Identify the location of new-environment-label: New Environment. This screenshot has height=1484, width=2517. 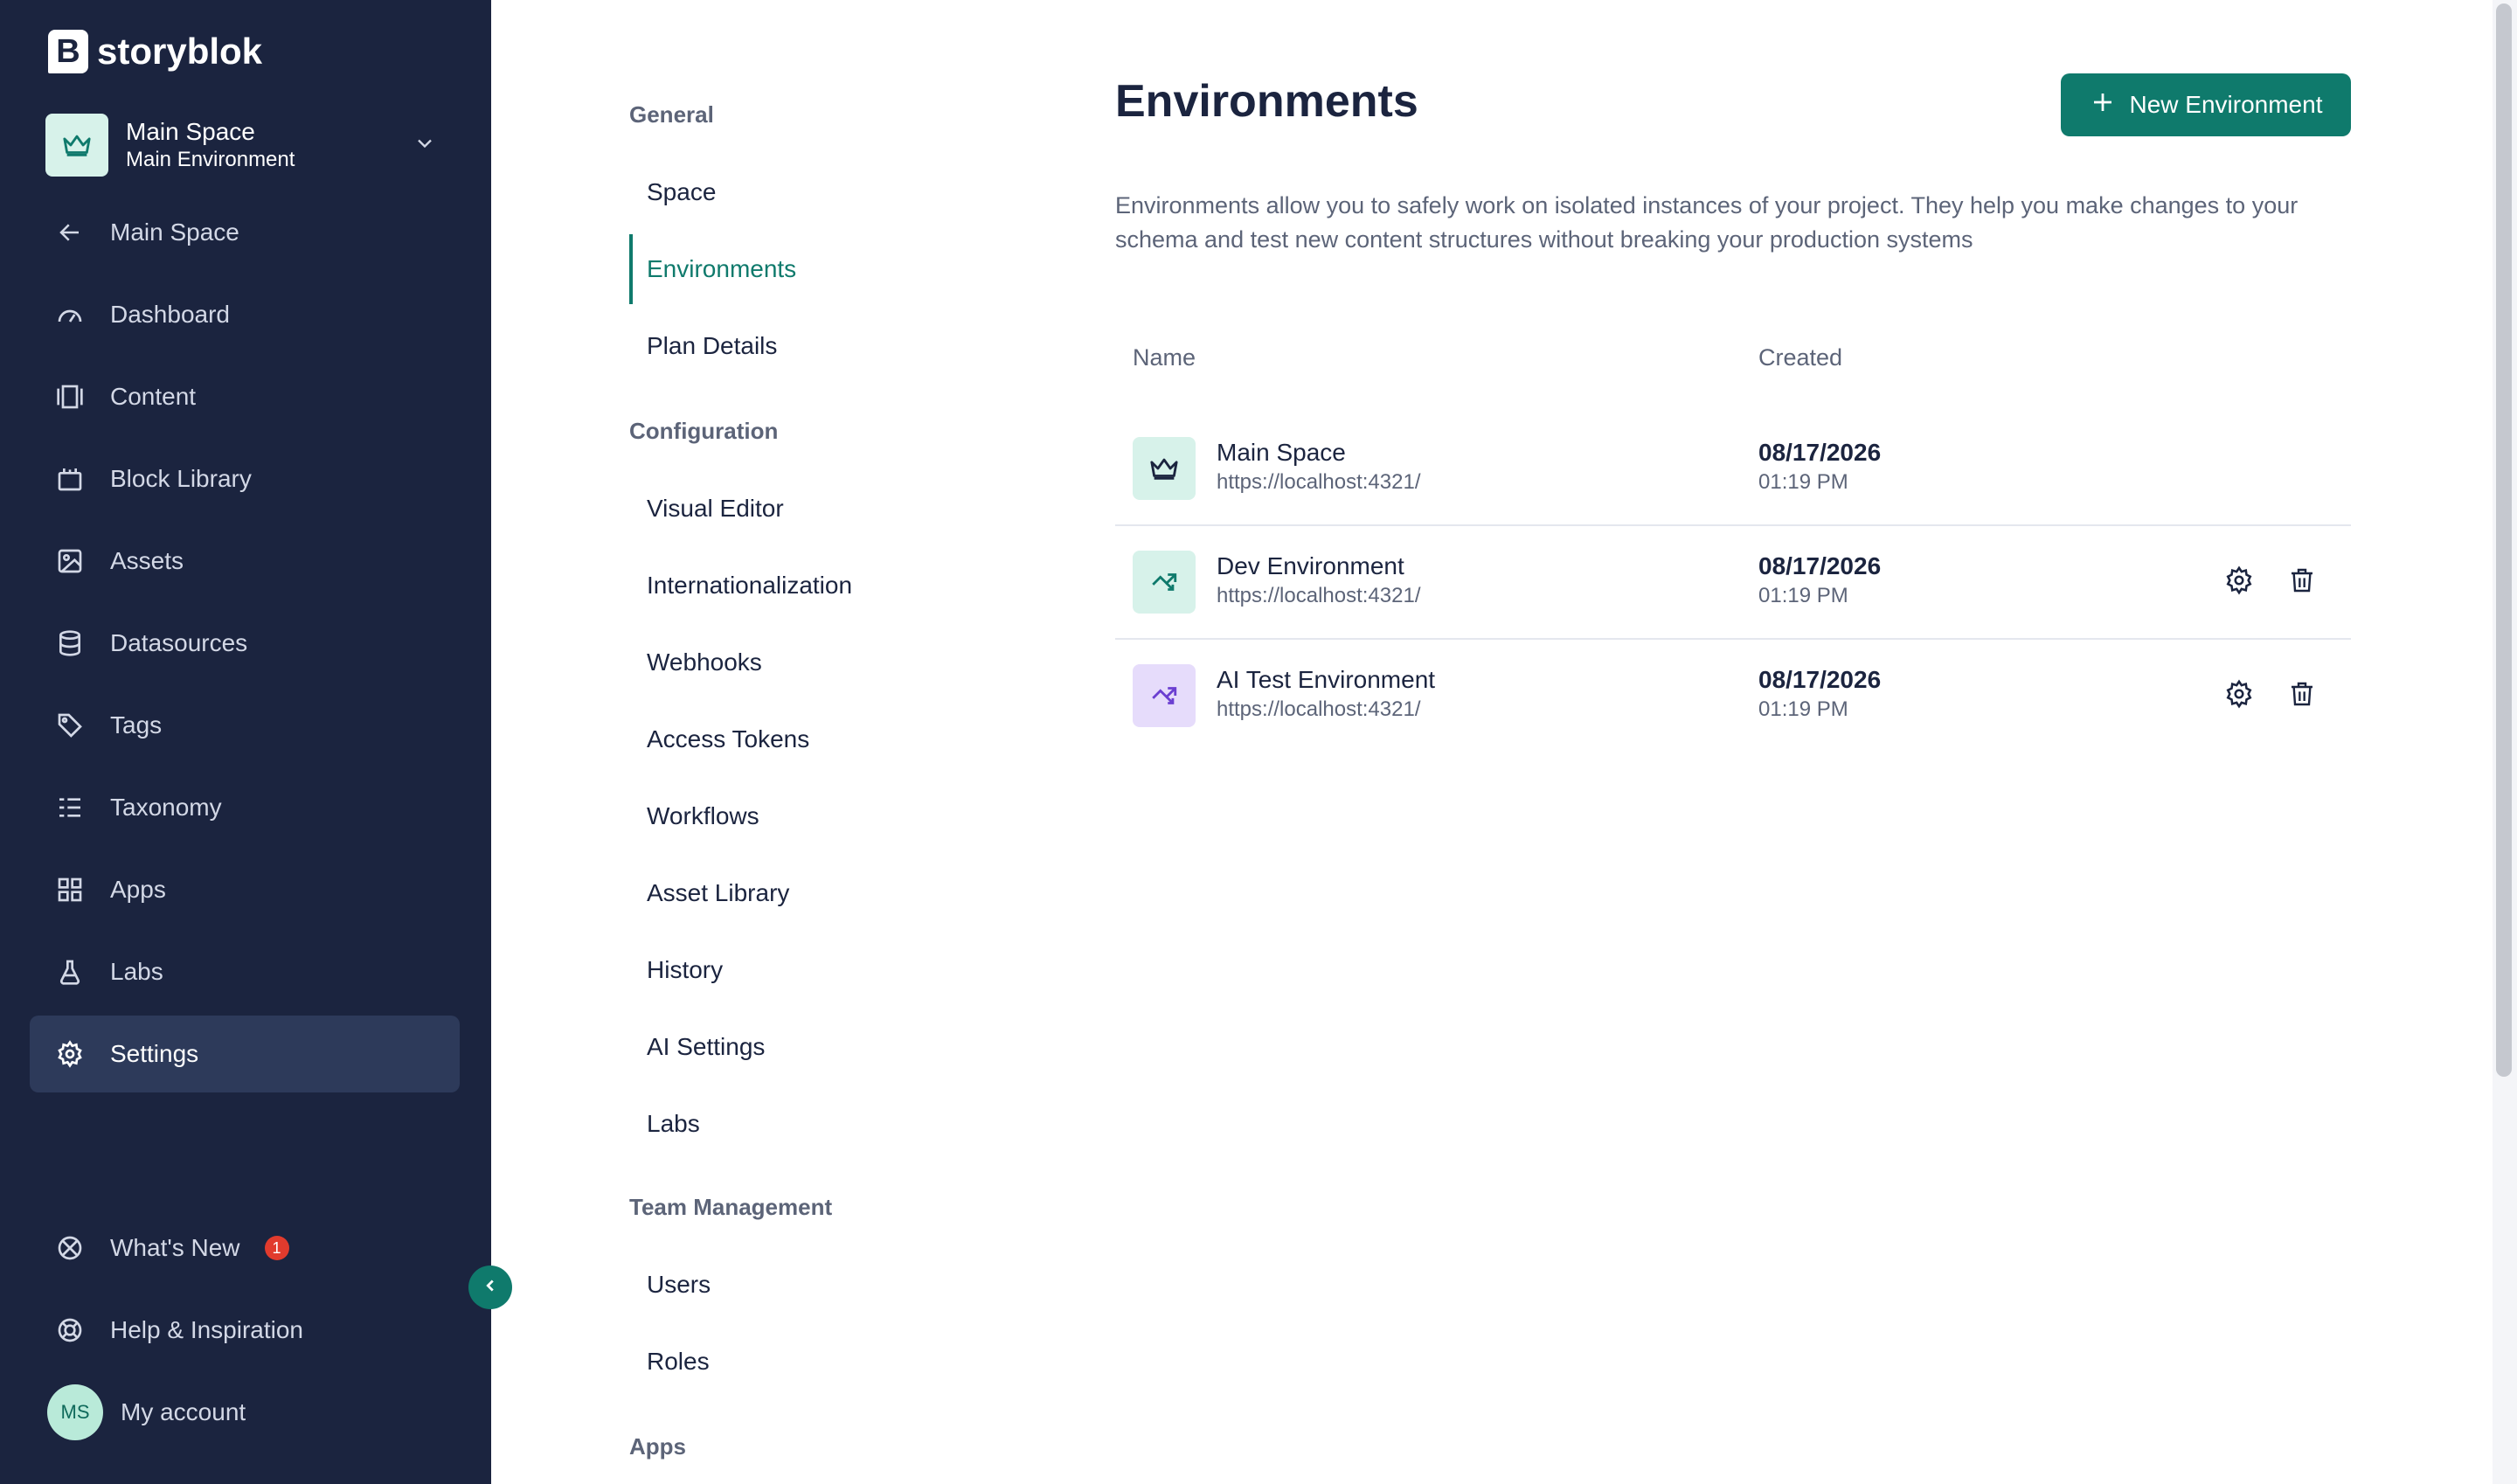
(2226, 104).